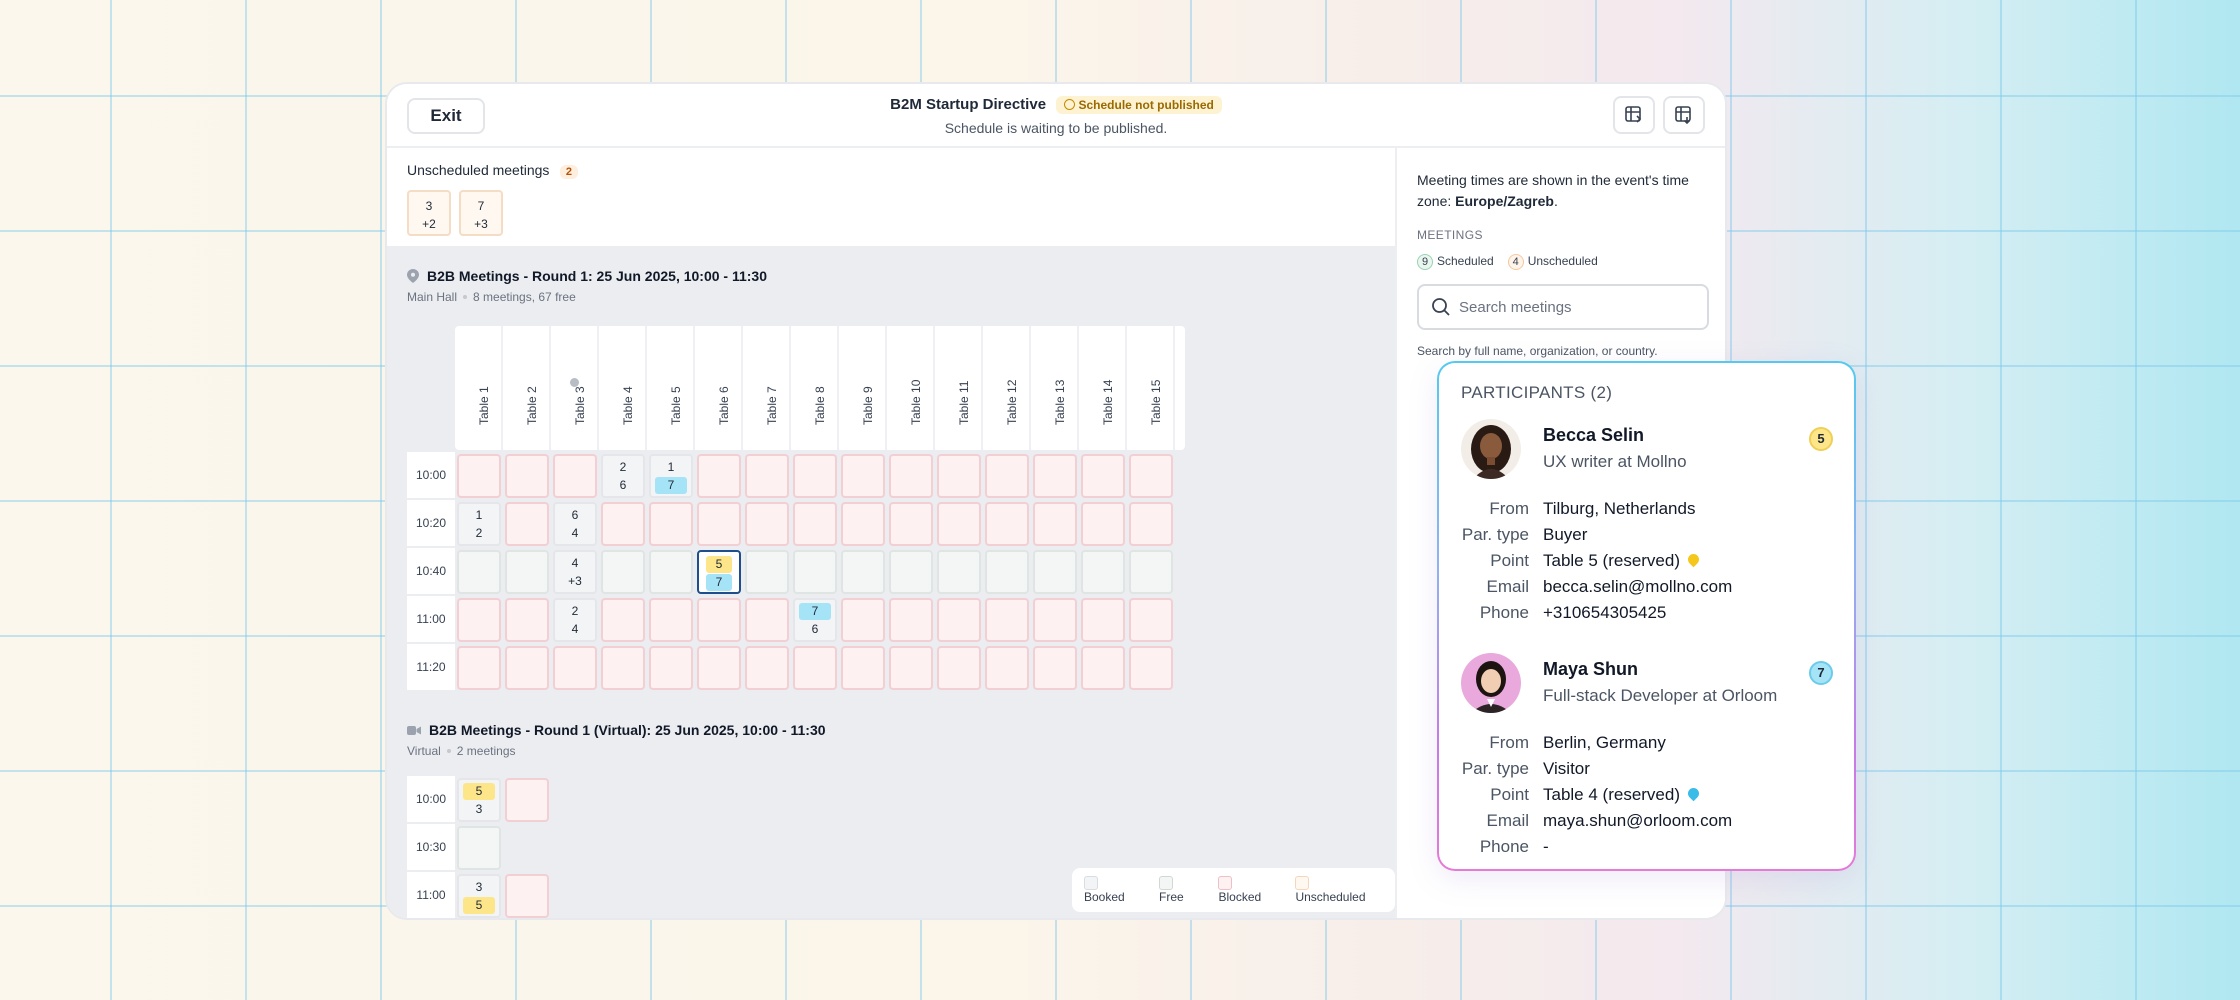  I want to click on timezone-value: Europe/Zagreb, so click(1504, 201).